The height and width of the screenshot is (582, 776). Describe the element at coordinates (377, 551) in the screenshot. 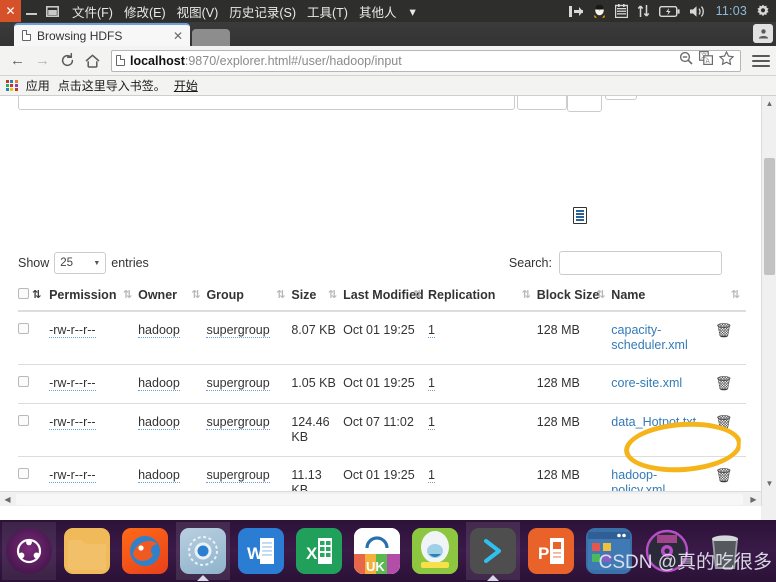

I see `dock-item-ubuntu-software: UK` at that location.